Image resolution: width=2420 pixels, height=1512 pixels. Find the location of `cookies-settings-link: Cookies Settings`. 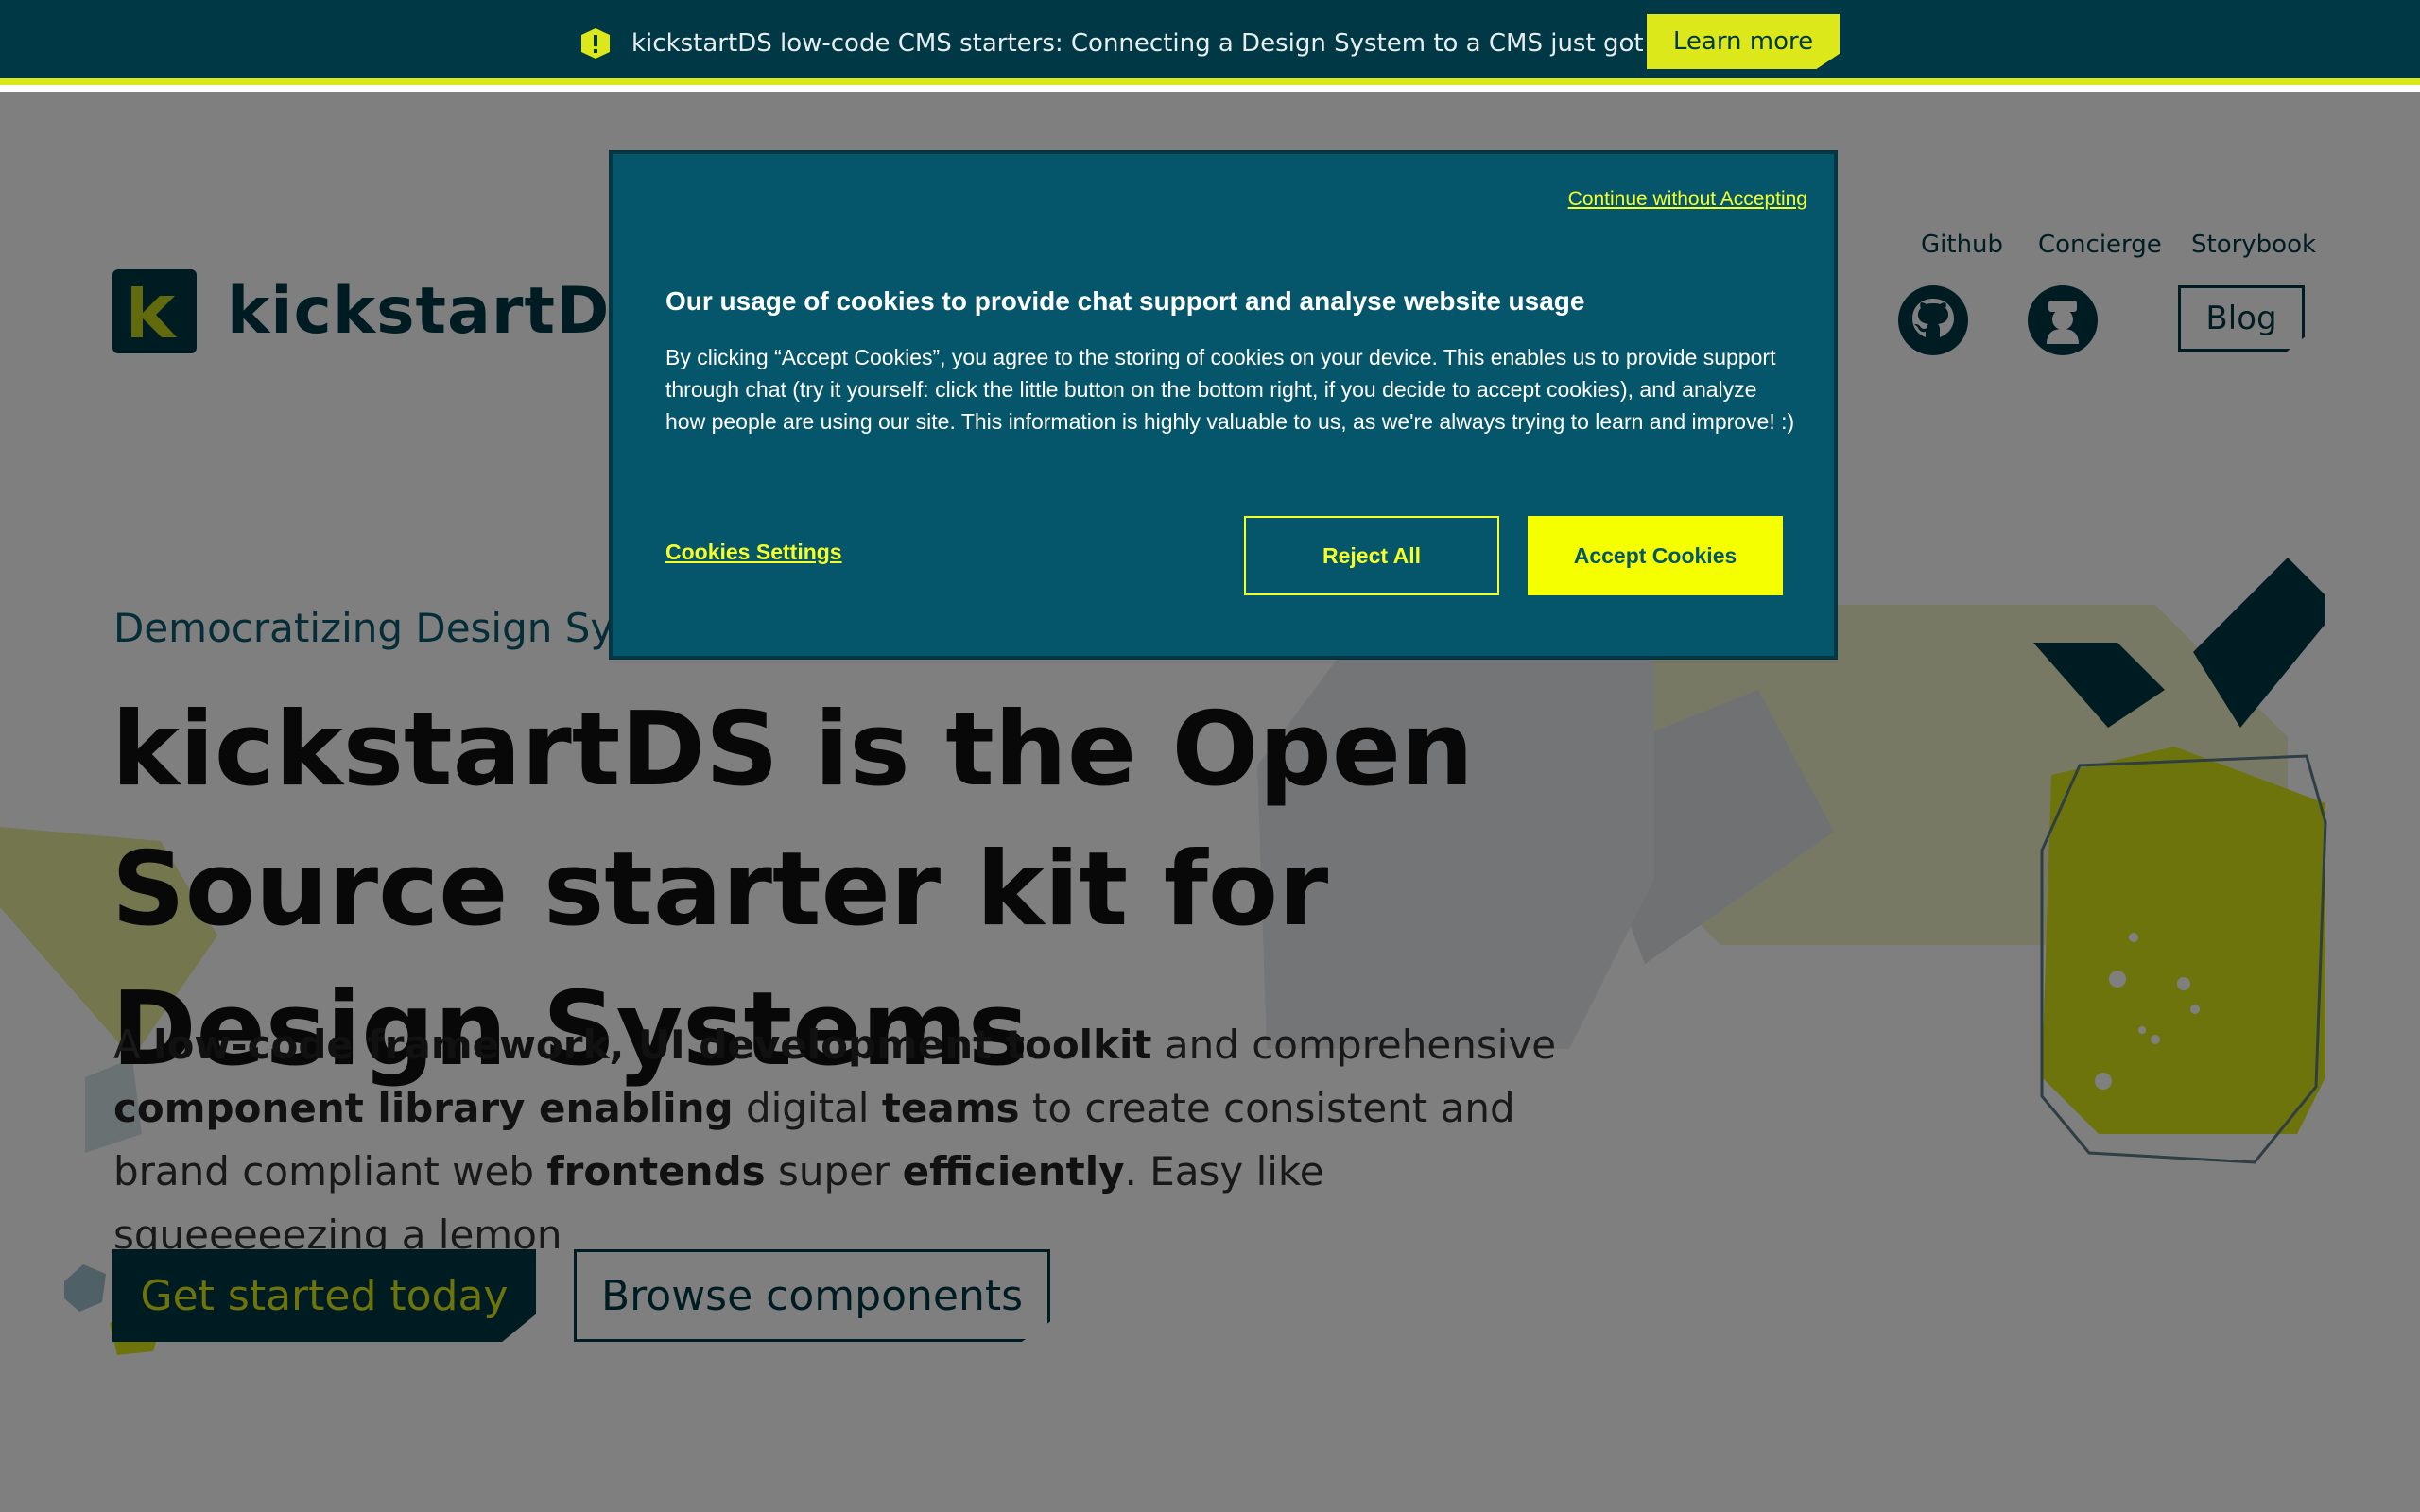

cookies-settings-link: Cookies Settings is located at coordinates (754, 552).